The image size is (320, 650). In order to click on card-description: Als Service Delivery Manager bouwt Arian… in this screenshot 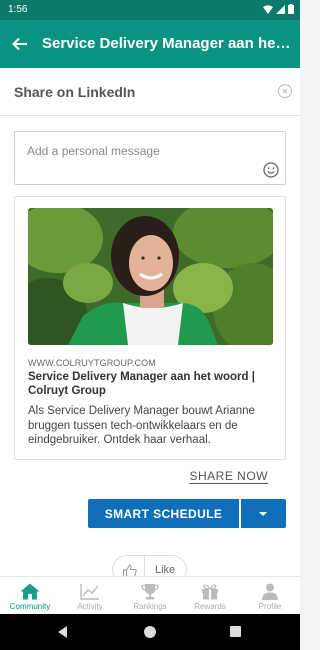, I will do `click(141, 425)`.